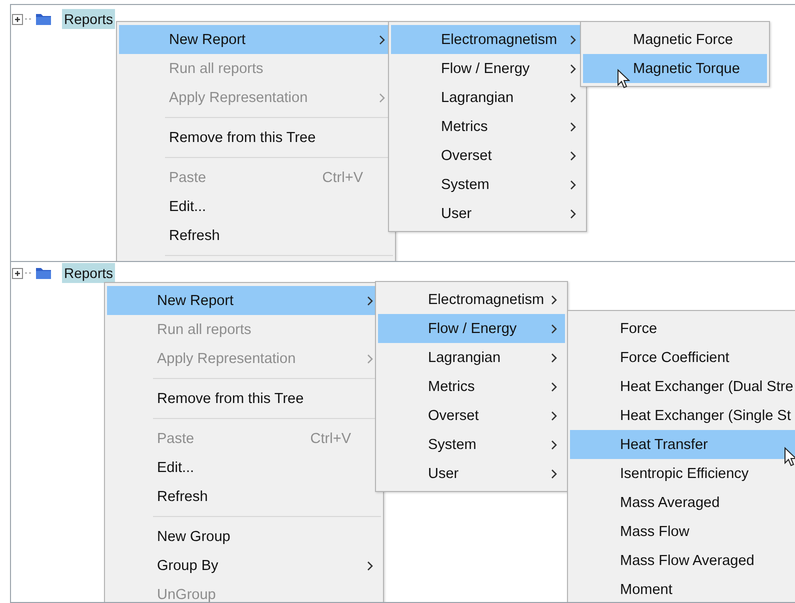 The height and width of the screenshot is (603, 795). I want to click on menu-item: Group By, so click(244, 565).